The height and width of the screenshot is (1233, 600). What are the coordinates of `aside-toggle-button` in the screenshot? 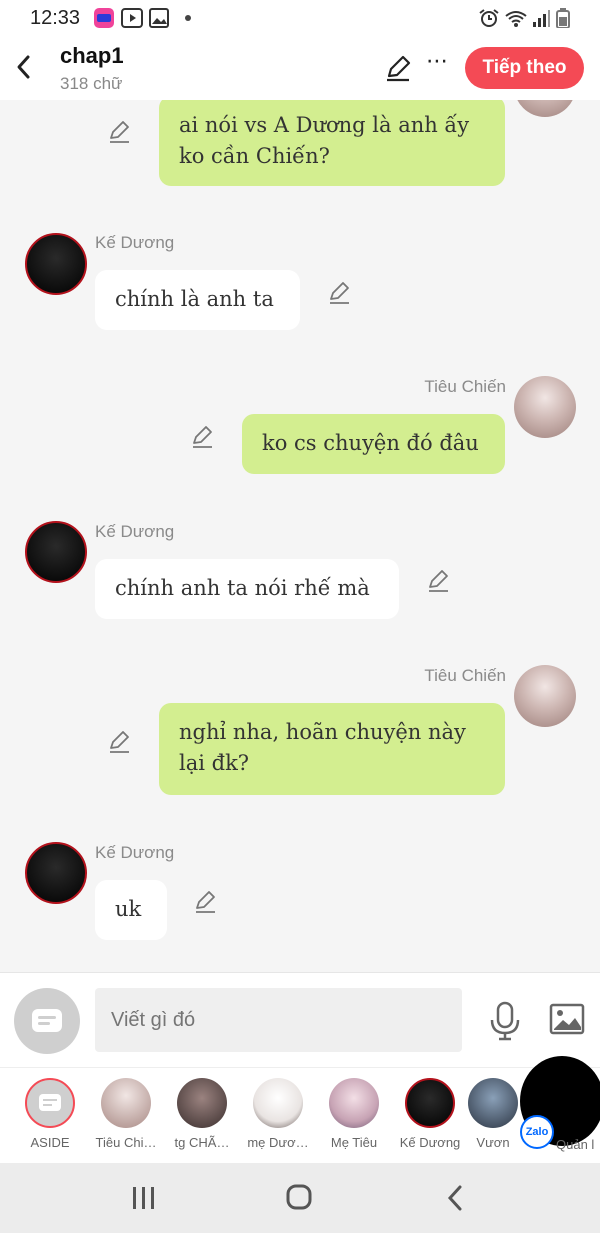 It's located at (47, 1021).